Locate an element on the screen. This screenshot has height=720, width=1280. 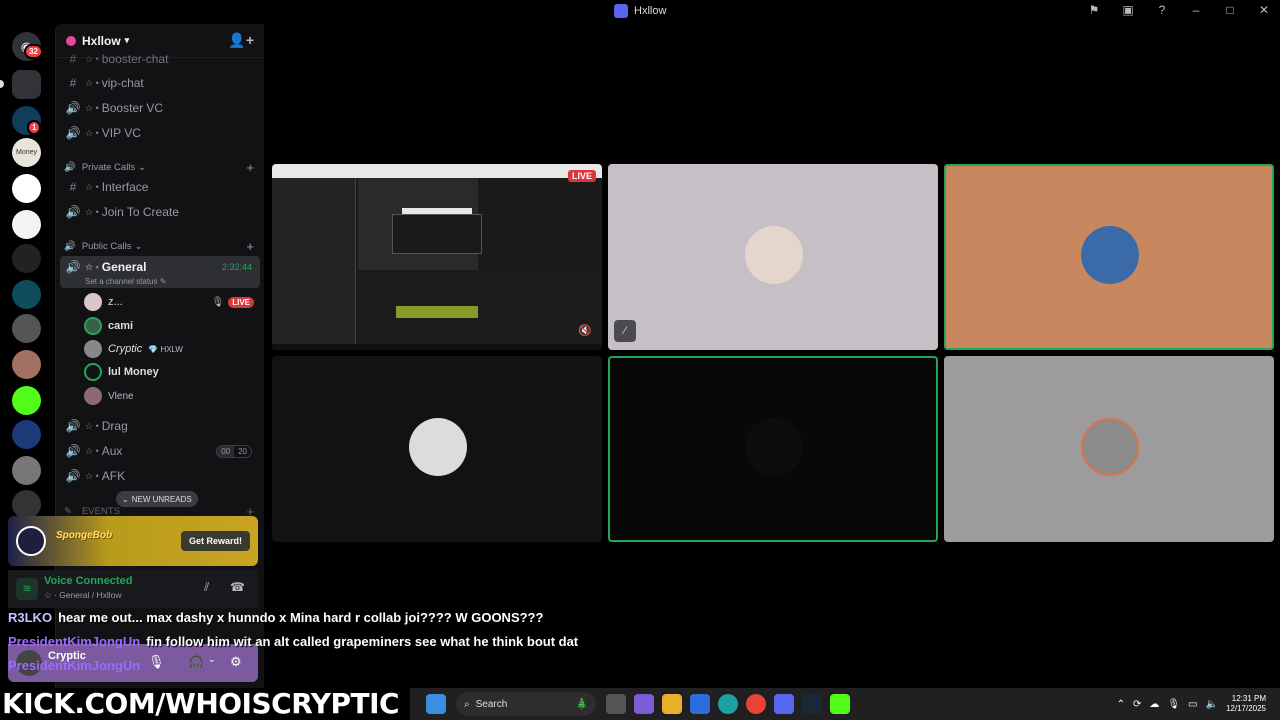
guild-icon-kick is located at coordinates (26, 400).